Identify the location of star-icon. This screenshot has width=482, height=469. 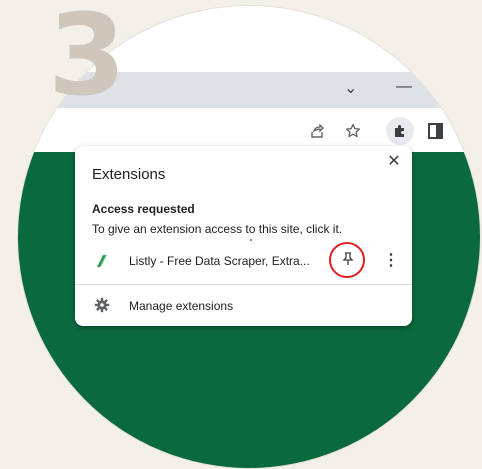
(353, 131).